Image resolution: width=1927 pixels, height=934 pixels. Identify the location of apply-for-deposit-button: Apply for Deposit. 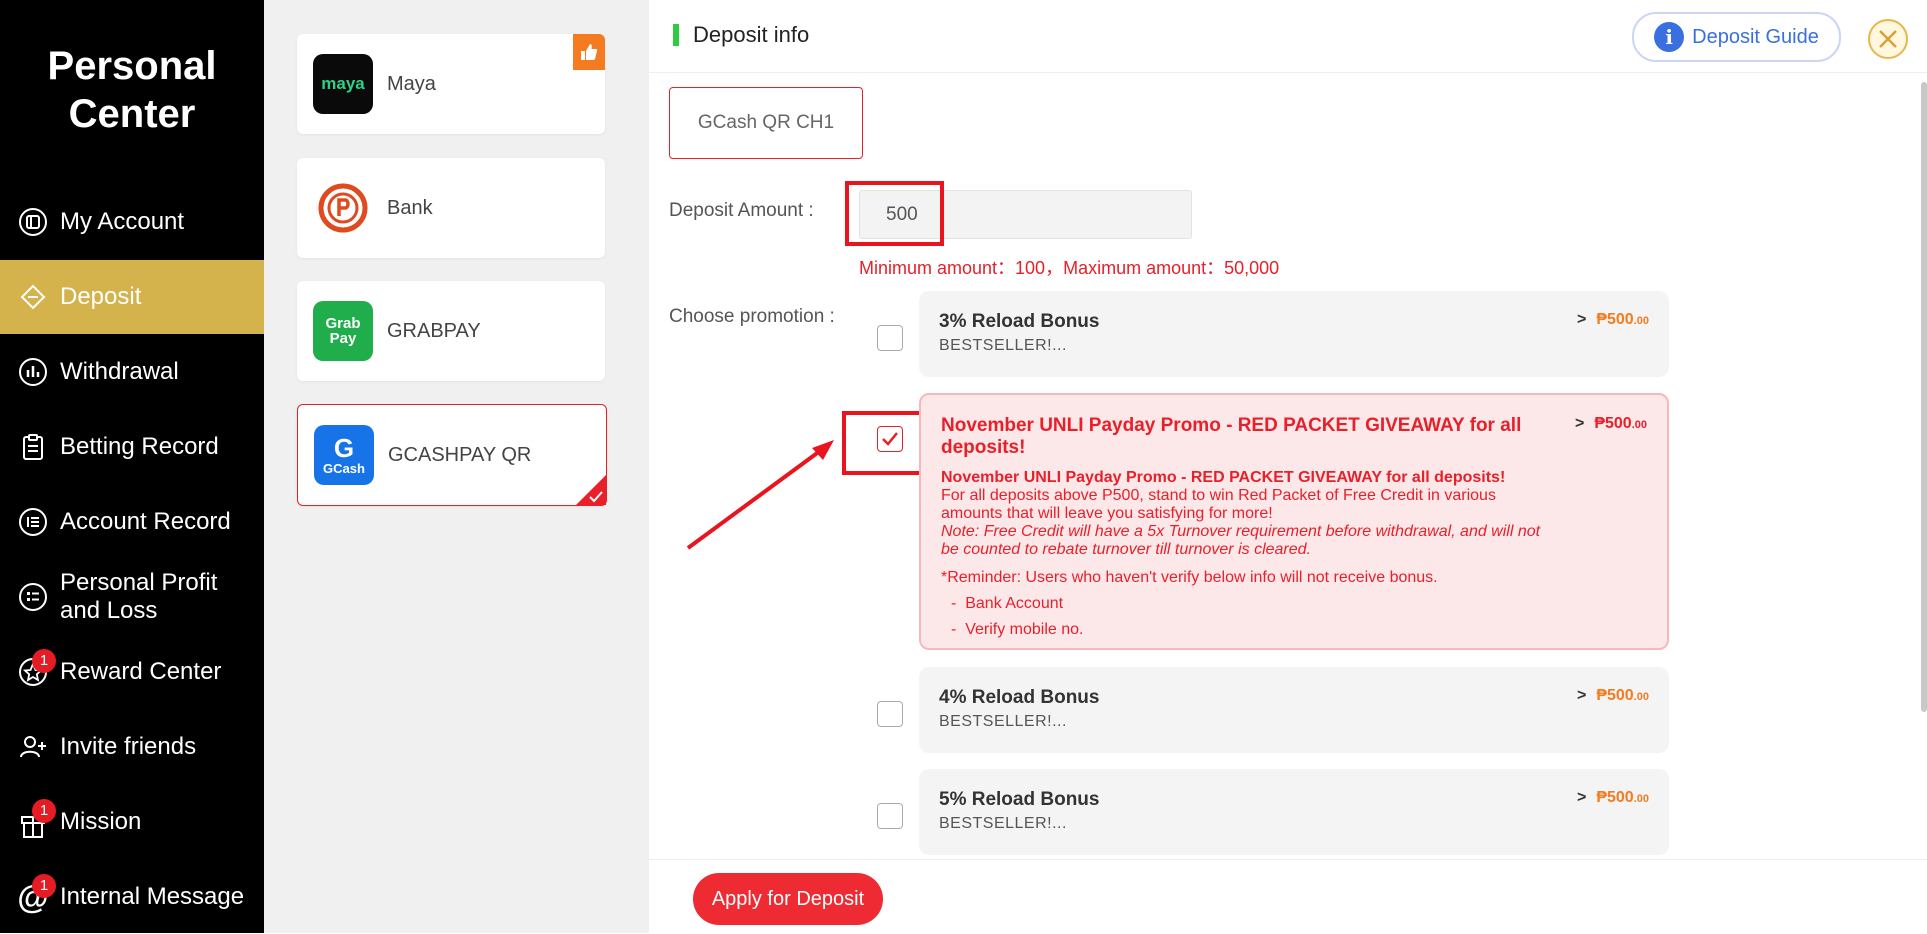
(788, 899).